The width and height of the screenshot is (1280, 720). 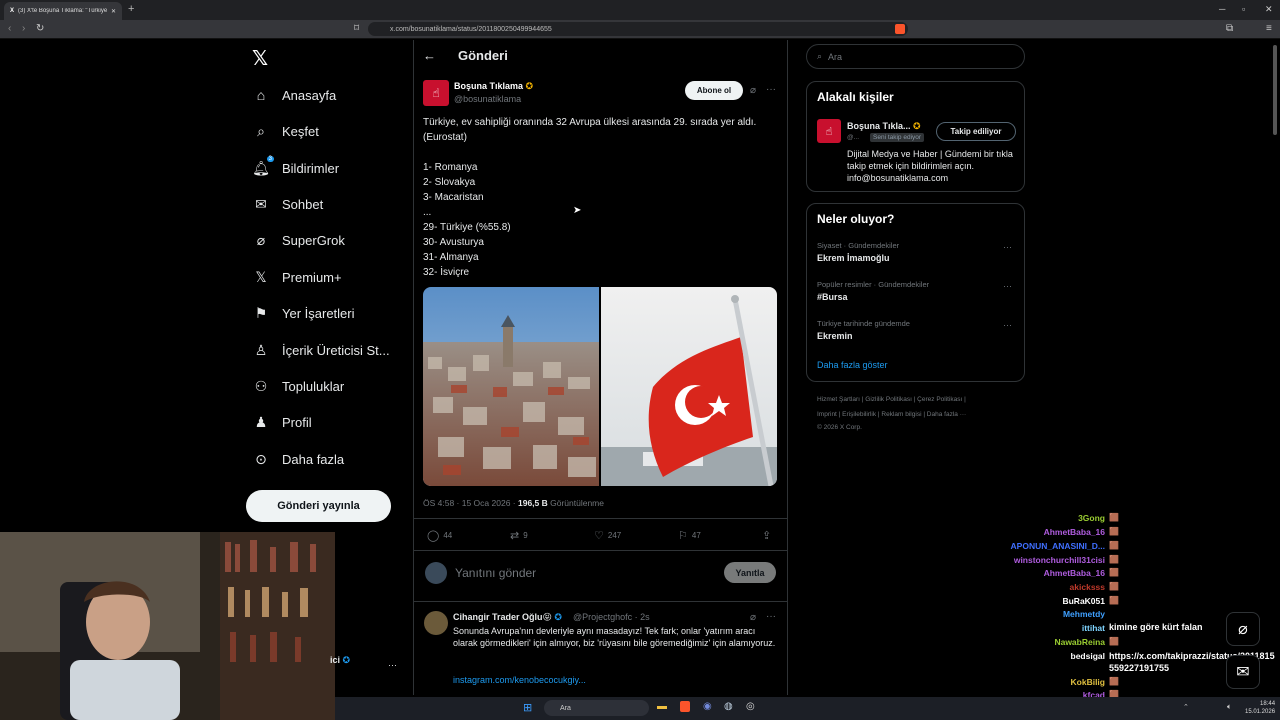 I want to click on brave-shield-icon, so click(x=900, y=29).